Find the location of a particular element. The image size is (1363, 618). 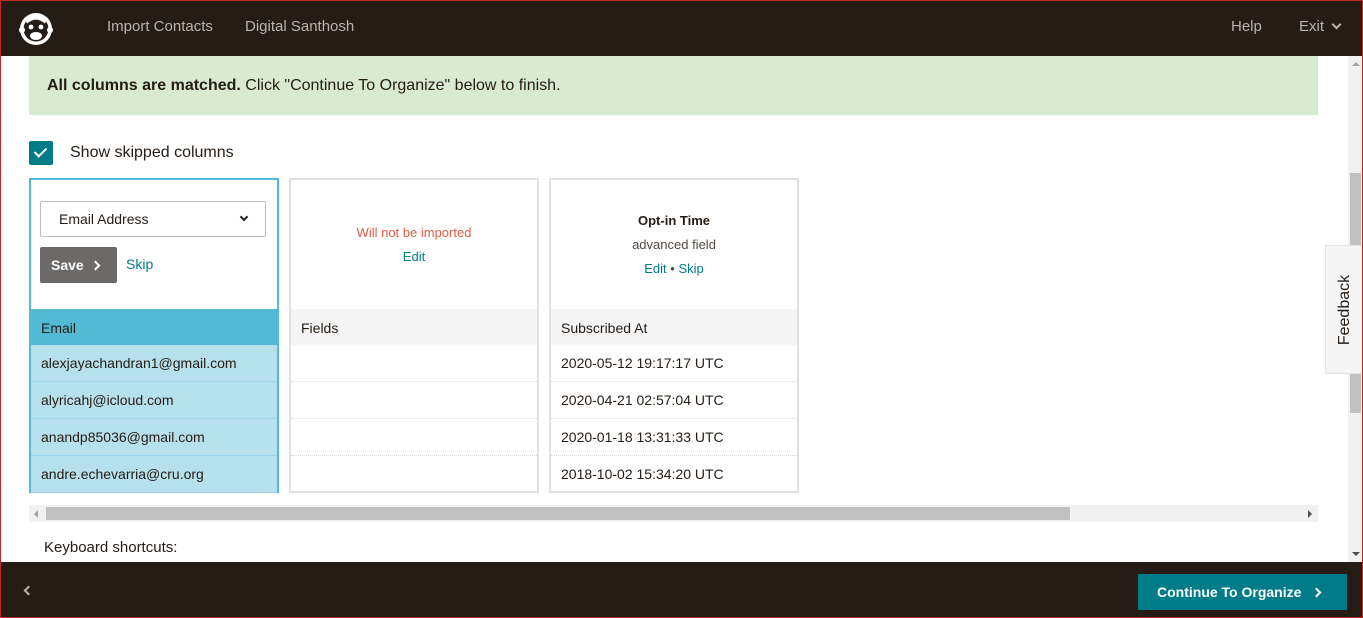

save-button: Save is located at coordinates (78, 265).